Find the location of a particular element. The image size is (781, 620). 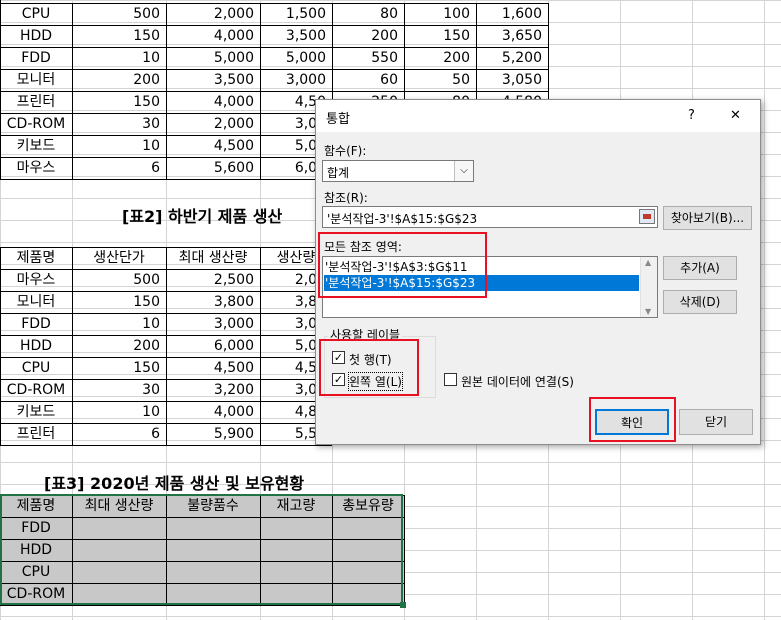

help-button: ? is located at coordinates (691, 115).